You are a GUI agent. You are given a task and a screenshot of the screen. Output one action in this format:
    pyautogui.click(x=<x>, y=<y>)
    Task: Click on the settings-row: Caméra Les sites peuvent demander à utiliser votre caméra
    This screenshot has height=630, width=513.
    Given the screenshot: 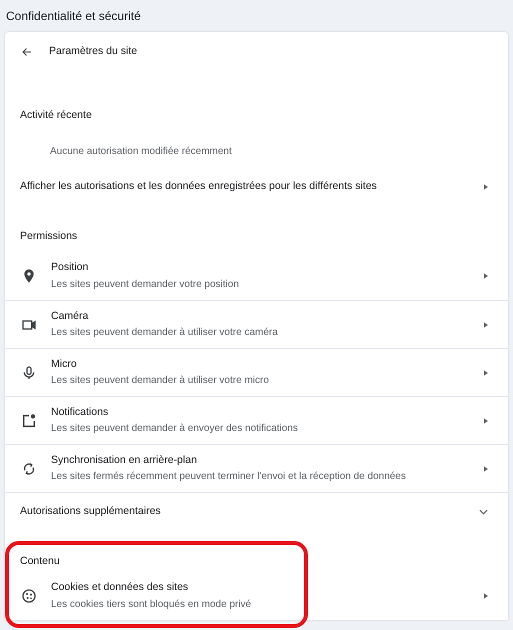 What is the action you would take?
    pyautogui.click(x=256, y=324)
    